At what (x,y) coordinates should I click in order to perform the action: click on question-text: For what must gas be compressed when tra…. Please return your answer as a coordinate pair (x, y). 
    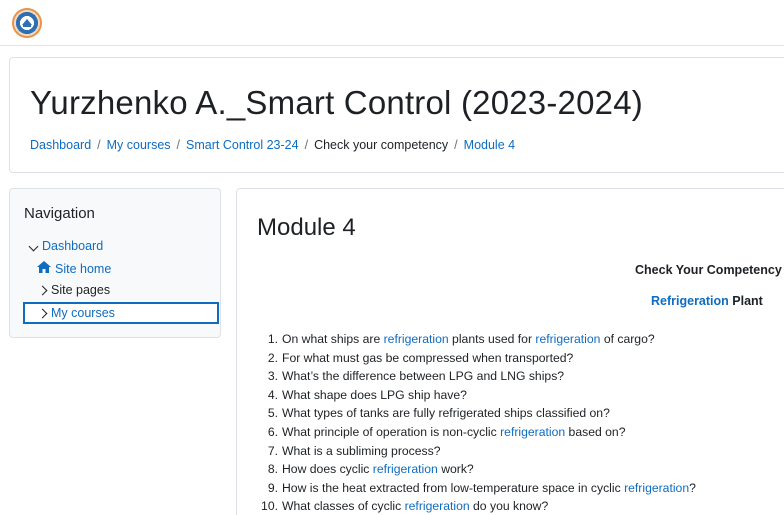
    Looking at the image, I should click on (428, 357).